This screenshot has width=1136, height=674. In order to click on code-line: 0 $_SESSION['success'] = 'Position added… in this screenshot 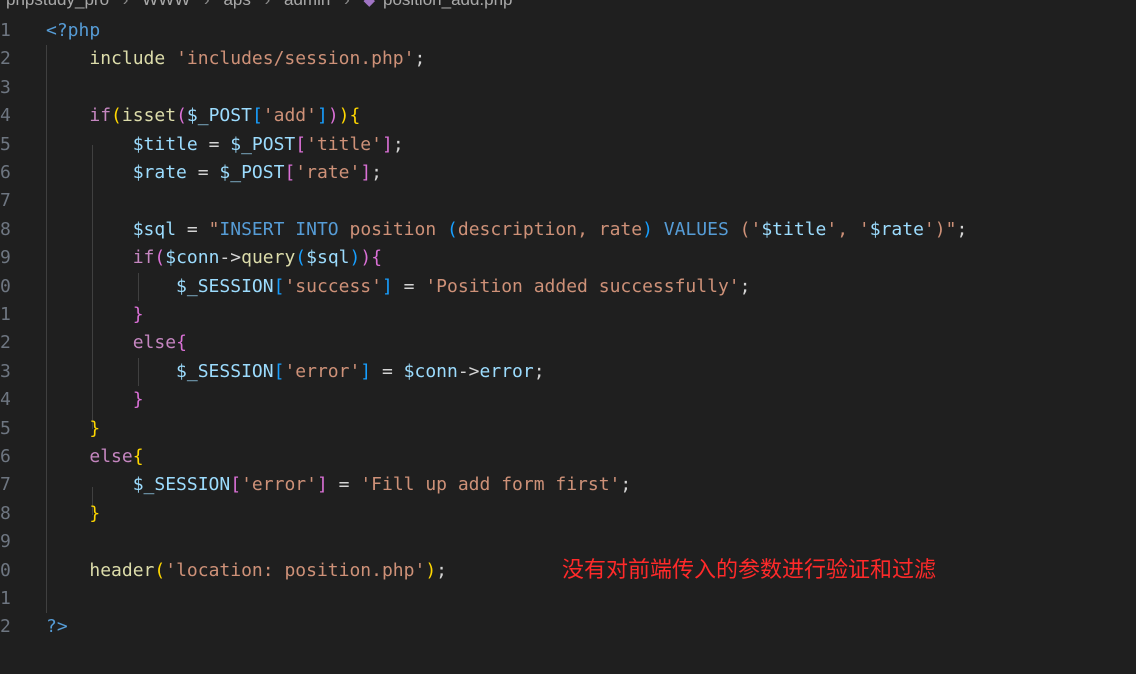, I will do `click(568, 287)`.